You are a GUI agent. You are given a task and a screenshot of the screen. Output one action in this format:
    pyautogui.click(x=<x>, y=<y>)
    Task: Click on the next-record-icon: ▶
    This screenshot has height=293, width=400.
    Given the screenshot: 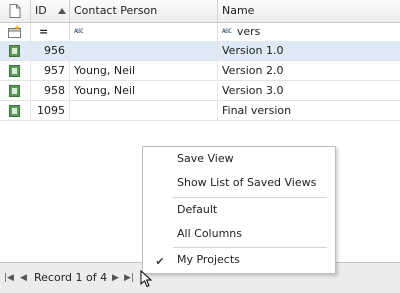 What is the action you would take?
    pyautogui.click(x=115, y=278)
    